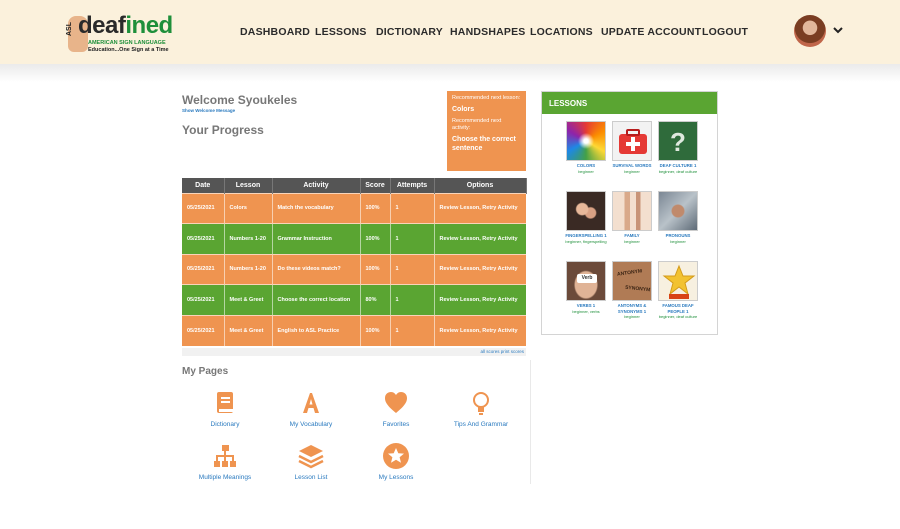 The height and width of the screenshot is (529, 900). I want to click on cell-activity: English to ASL Practice, so click(316, 330).